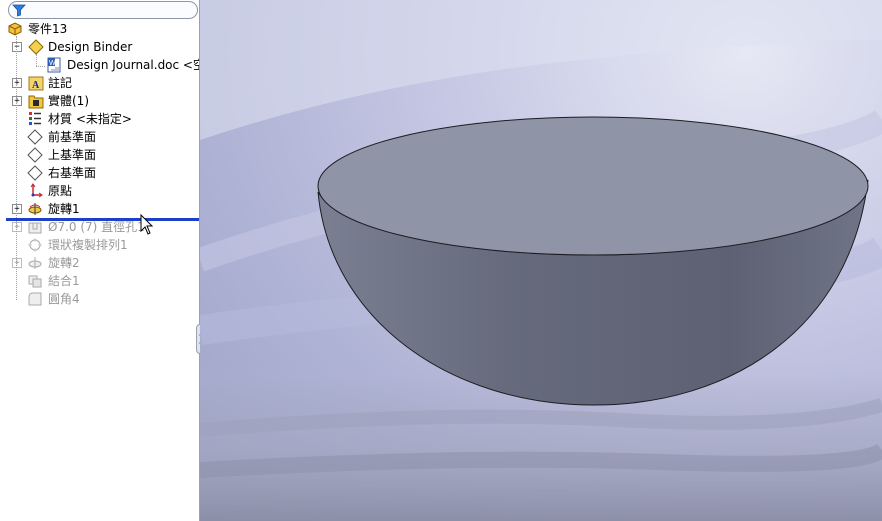 The image size is (882, 521). I want to click on tree-item-front-plane: 前基準面, so click(99, 137).